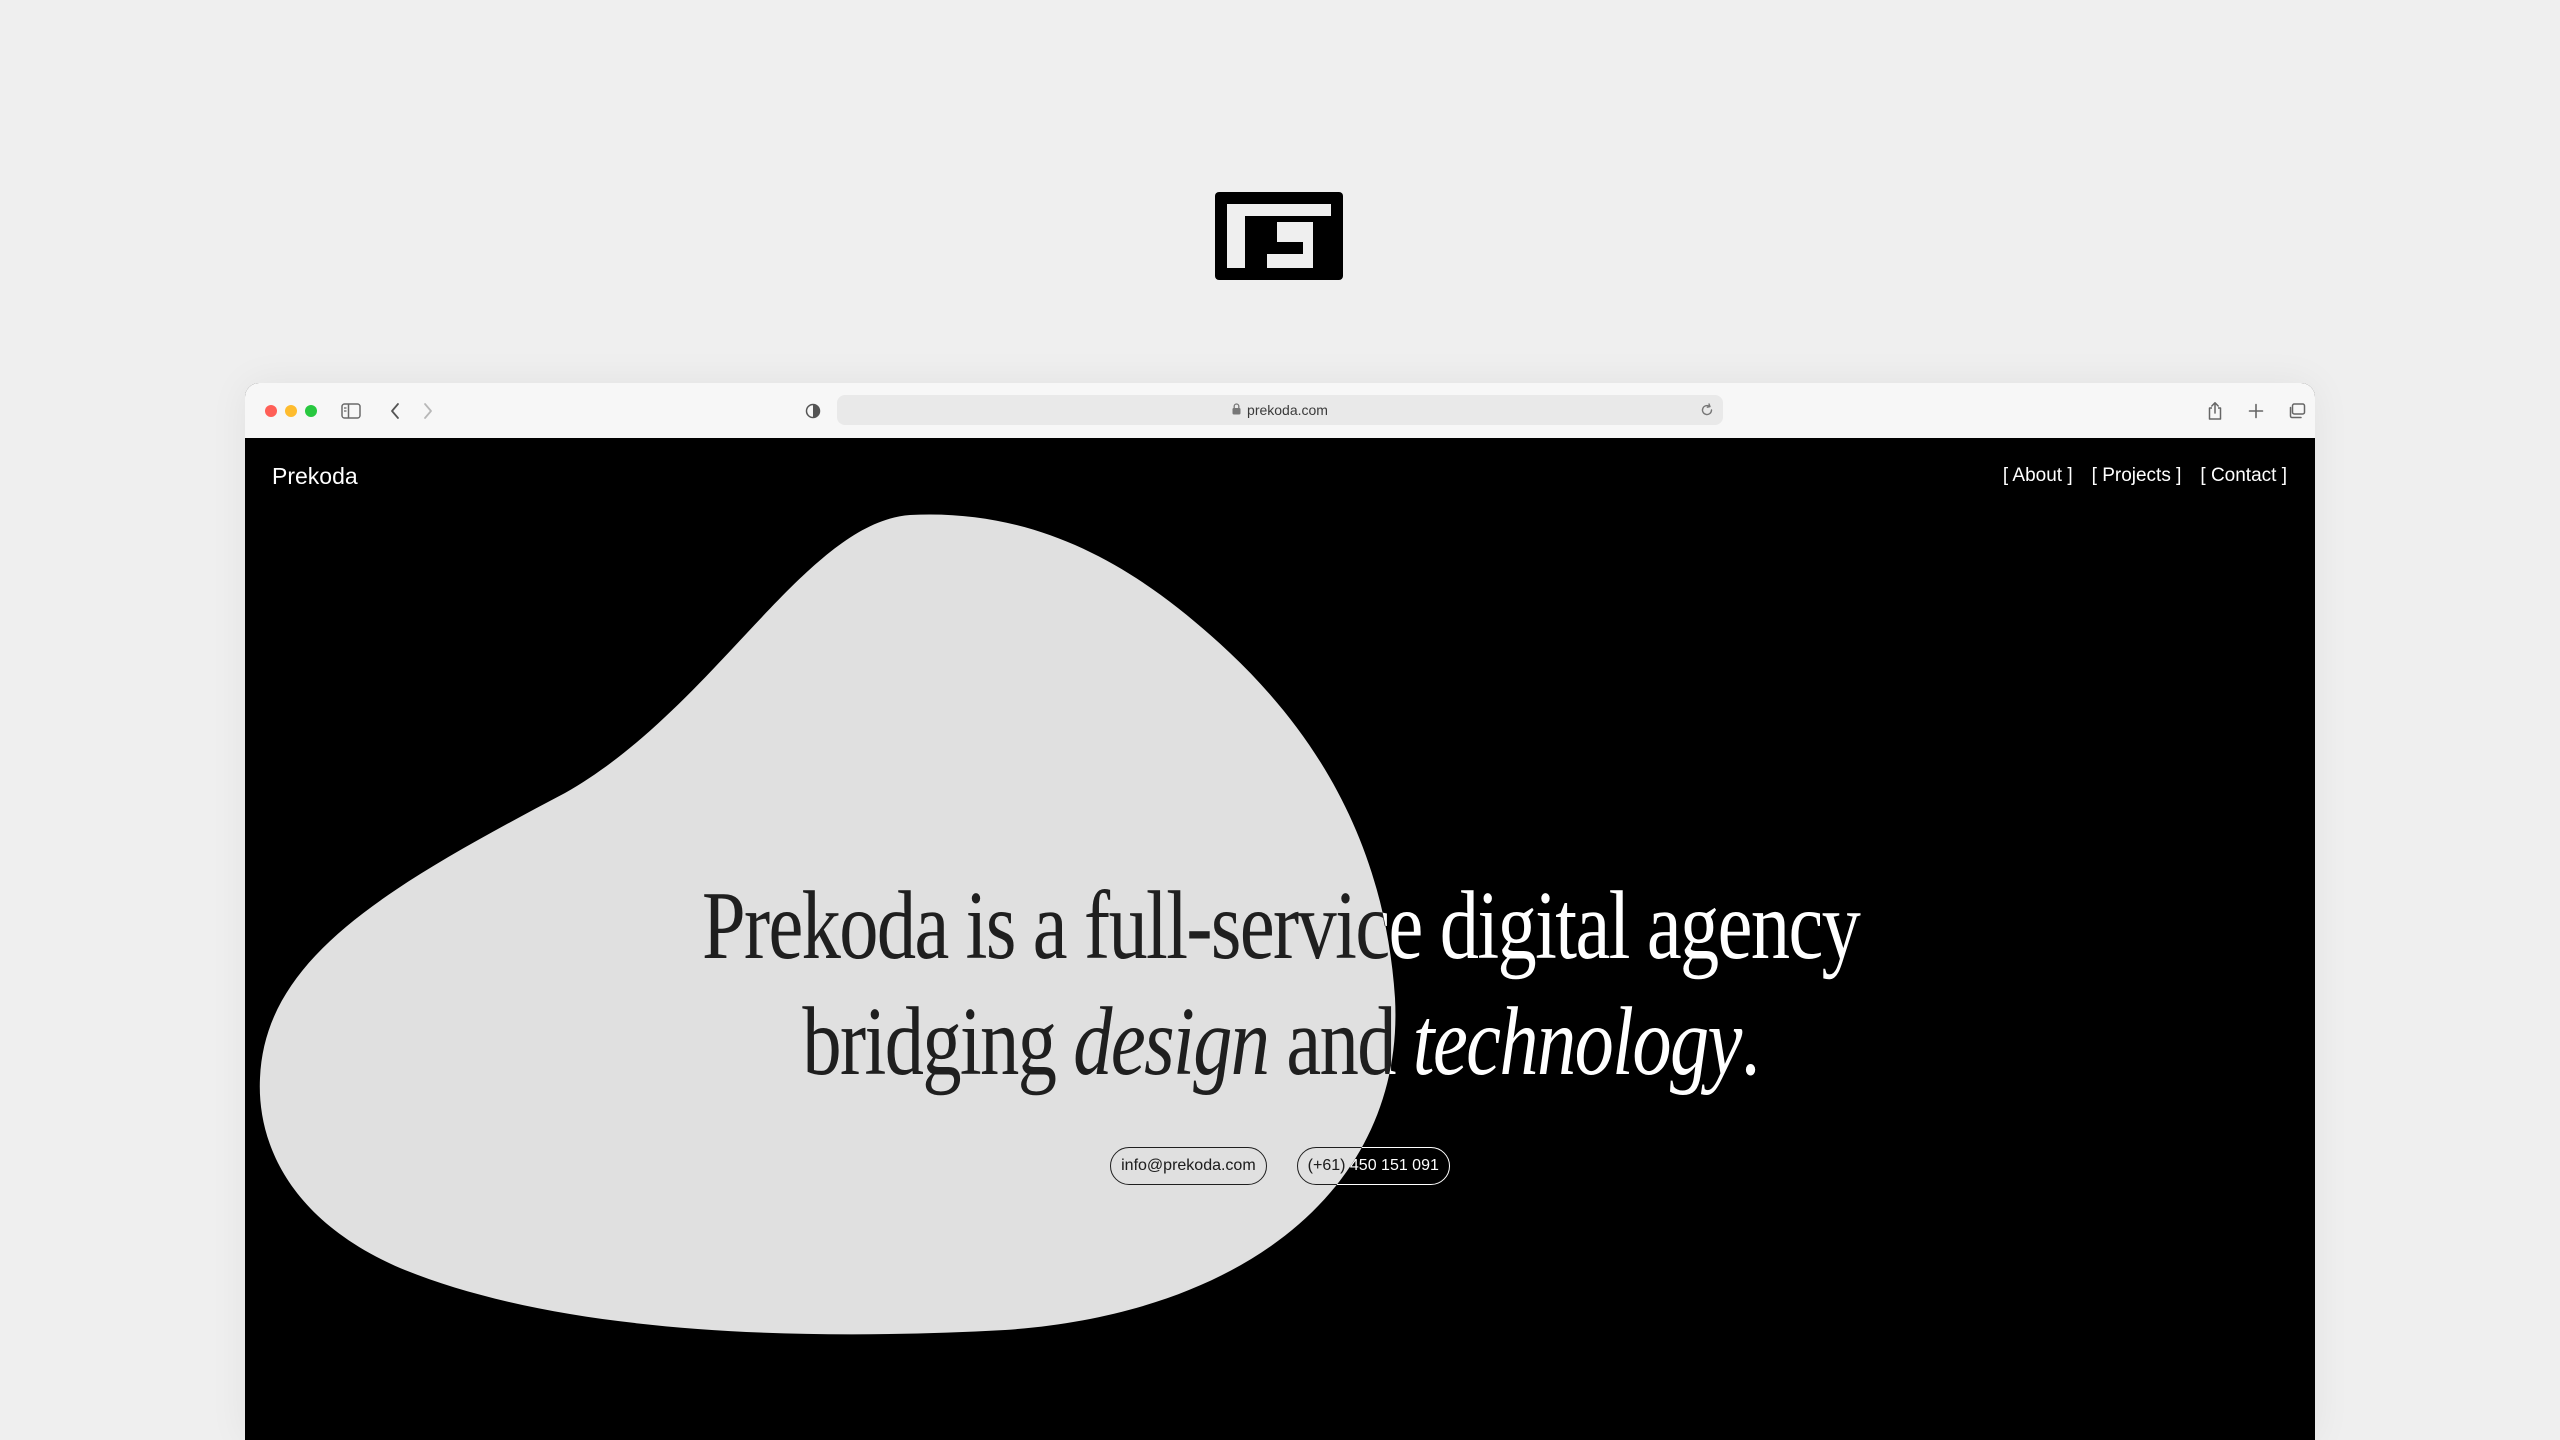 The width and height of the screenshot is (2560, 1440). I want to click on nav-contact: [ Contact ], so click(2243, 476).